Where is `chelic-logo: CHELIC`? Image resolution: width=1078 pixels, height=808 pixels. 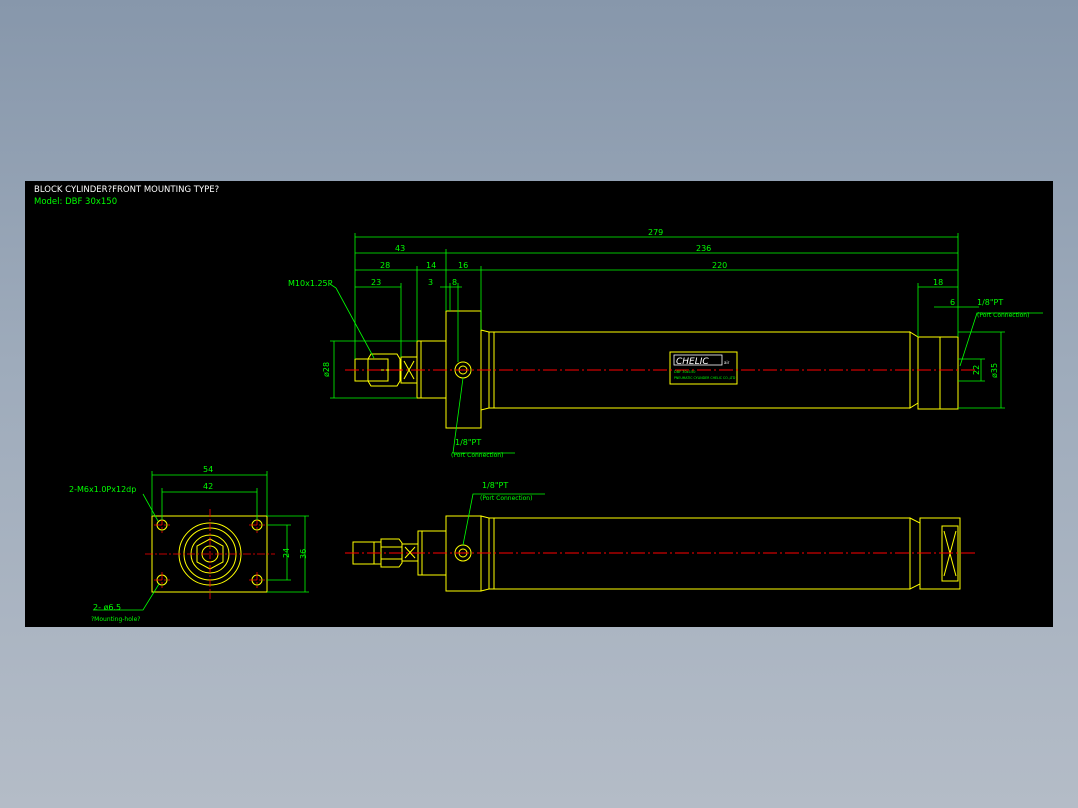
chelic-logo: CHELIC is located at coordinates (692, 362).